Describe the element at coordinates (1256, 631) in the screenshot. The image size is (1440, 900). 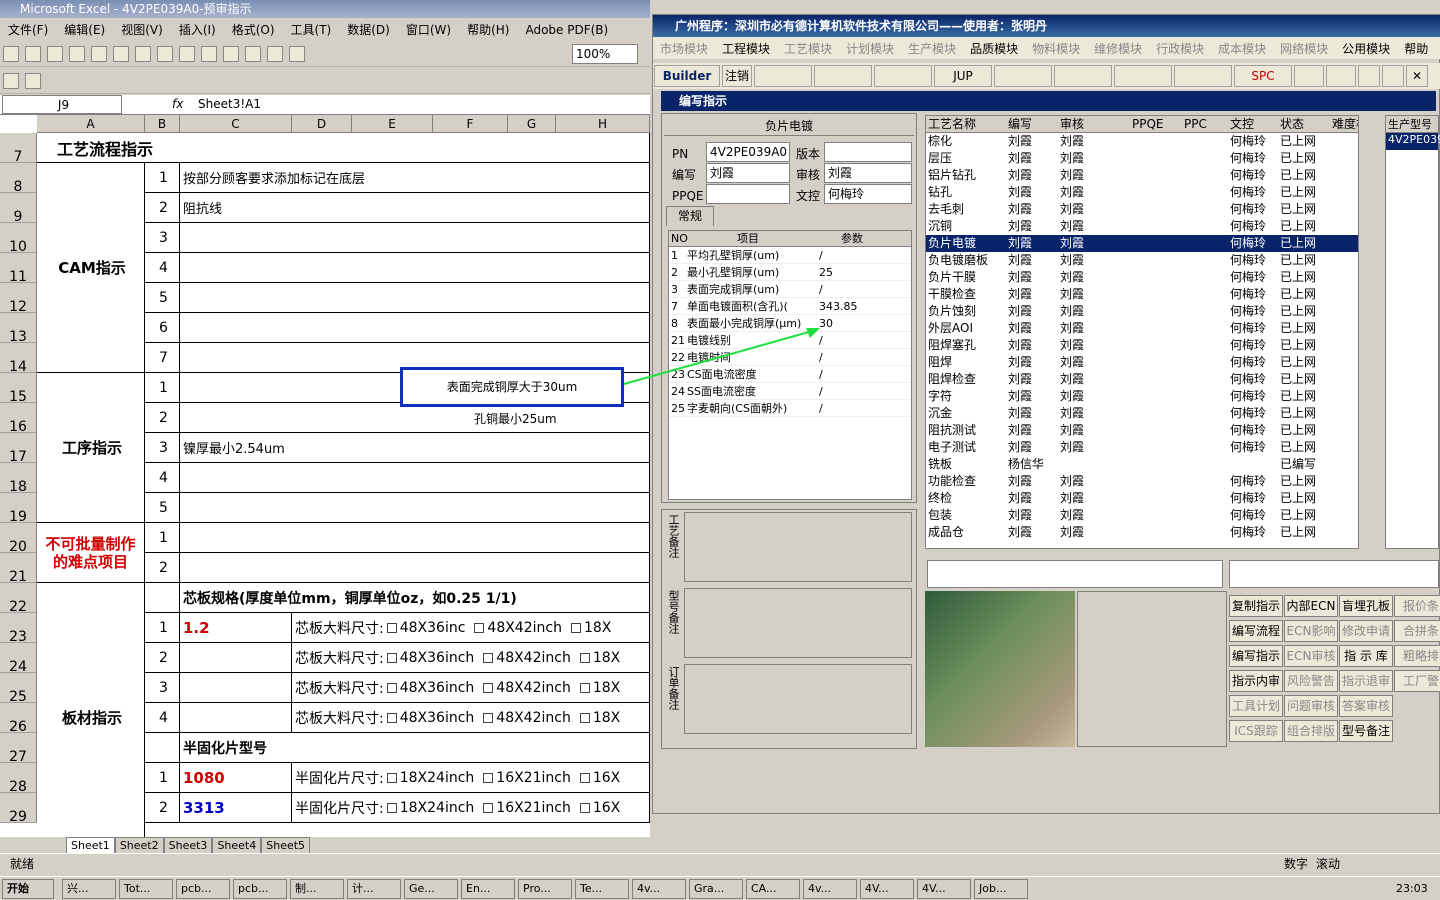
I see `action-button: 编写流程` at that location.